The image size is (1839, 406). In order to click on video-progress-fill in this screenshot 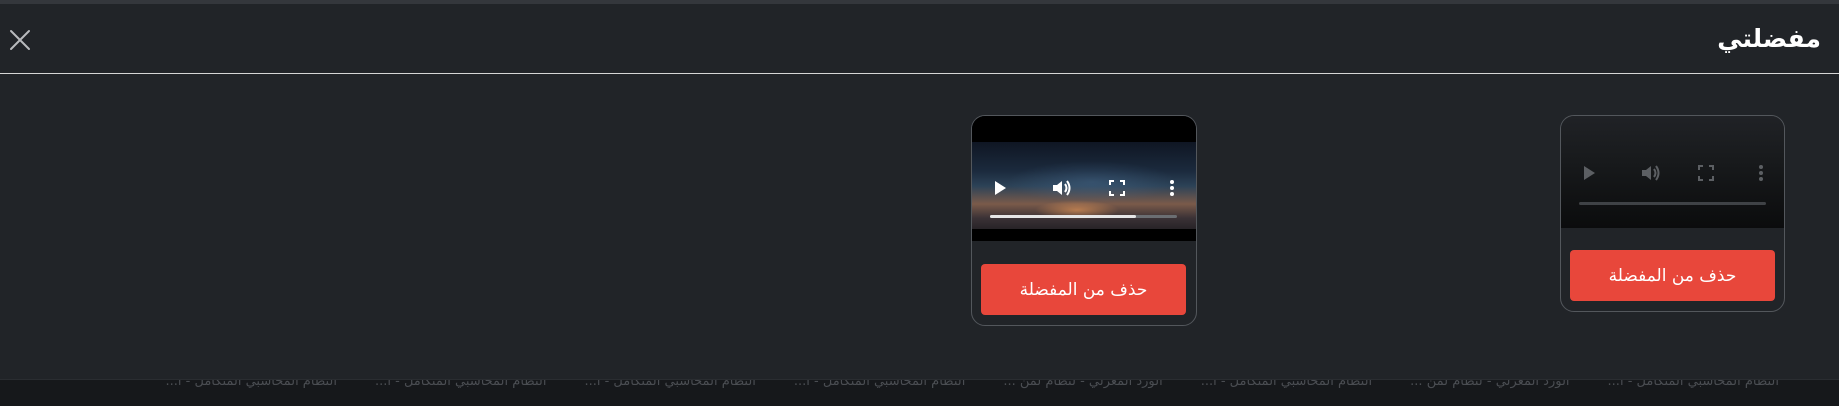, I will do `click(1063, 216)`.